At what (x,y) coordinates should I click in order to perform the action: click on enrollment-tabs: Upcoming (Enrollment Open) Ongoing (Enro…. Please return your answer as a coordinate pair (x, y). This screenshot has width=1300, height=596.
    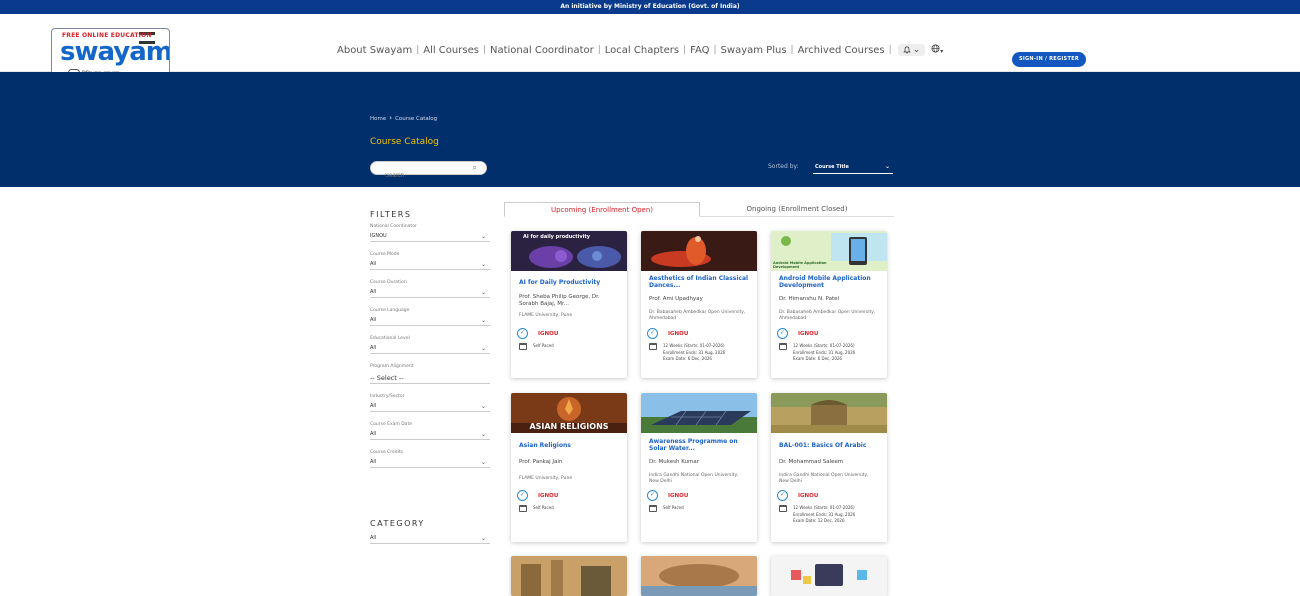
    Looking at the image, I should click on (699, 209).